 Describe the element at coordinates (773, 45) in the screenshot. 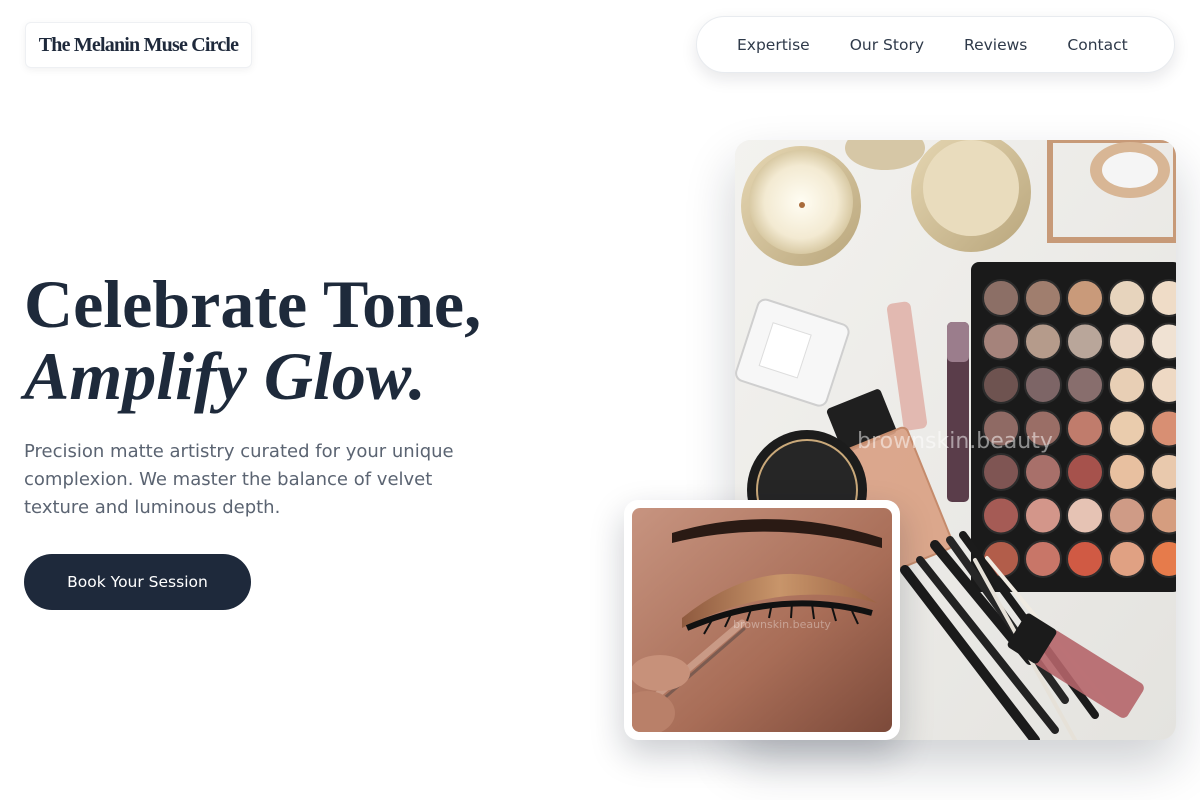

I see `nav-link-expertise: Expertise` at that location.